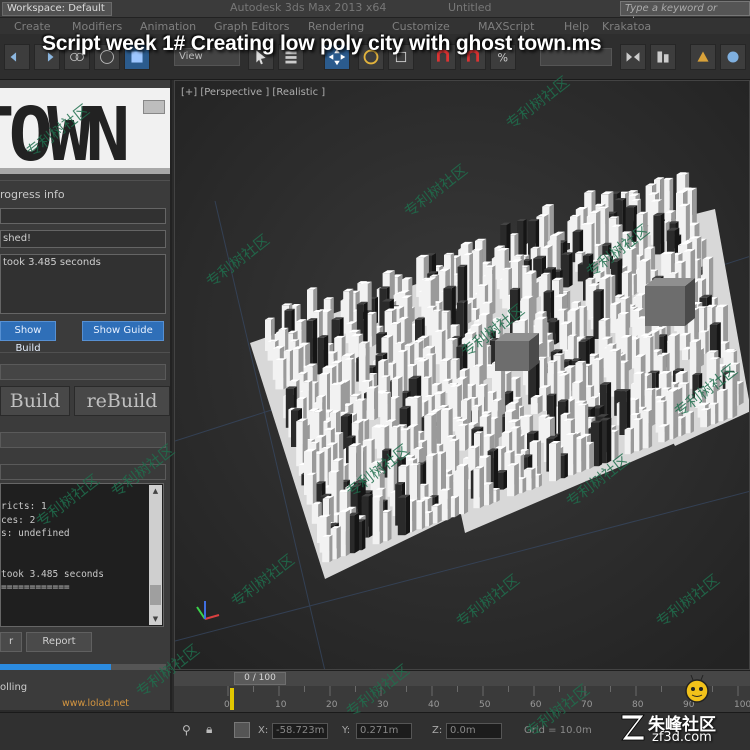 This screenshot has width=750, height=750. What do you see at coordinates (462, 699) in the screenshot?
I see `track-bar: 0 10 20 30 40 50 60 70 80 90 100` at bounding box center [462, 699].